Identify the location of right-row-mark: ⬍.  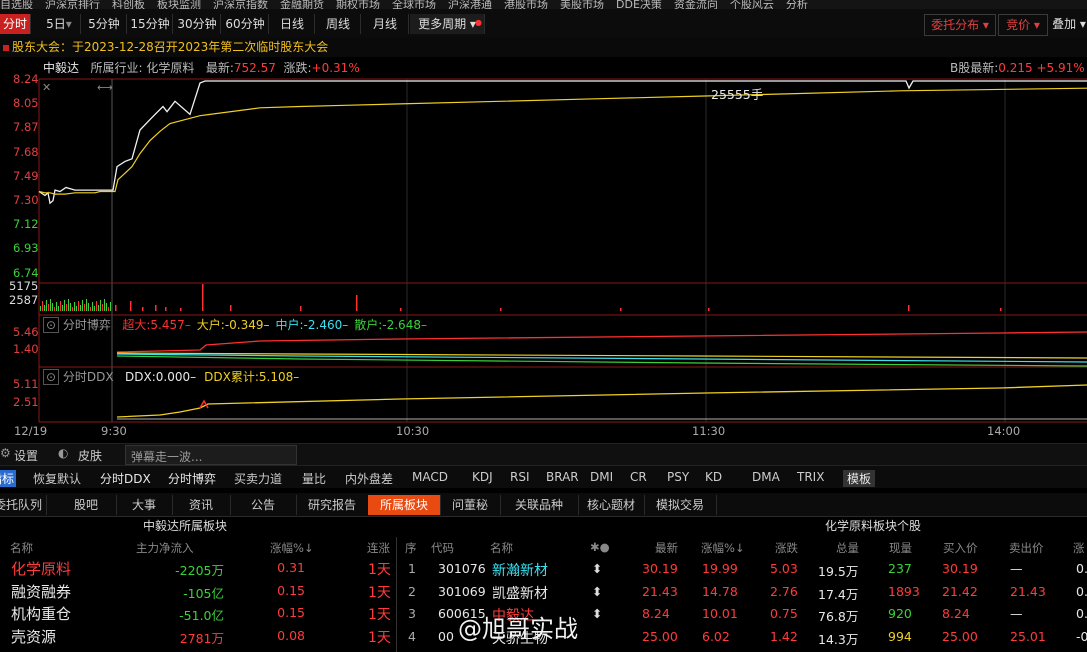
(597, 613).